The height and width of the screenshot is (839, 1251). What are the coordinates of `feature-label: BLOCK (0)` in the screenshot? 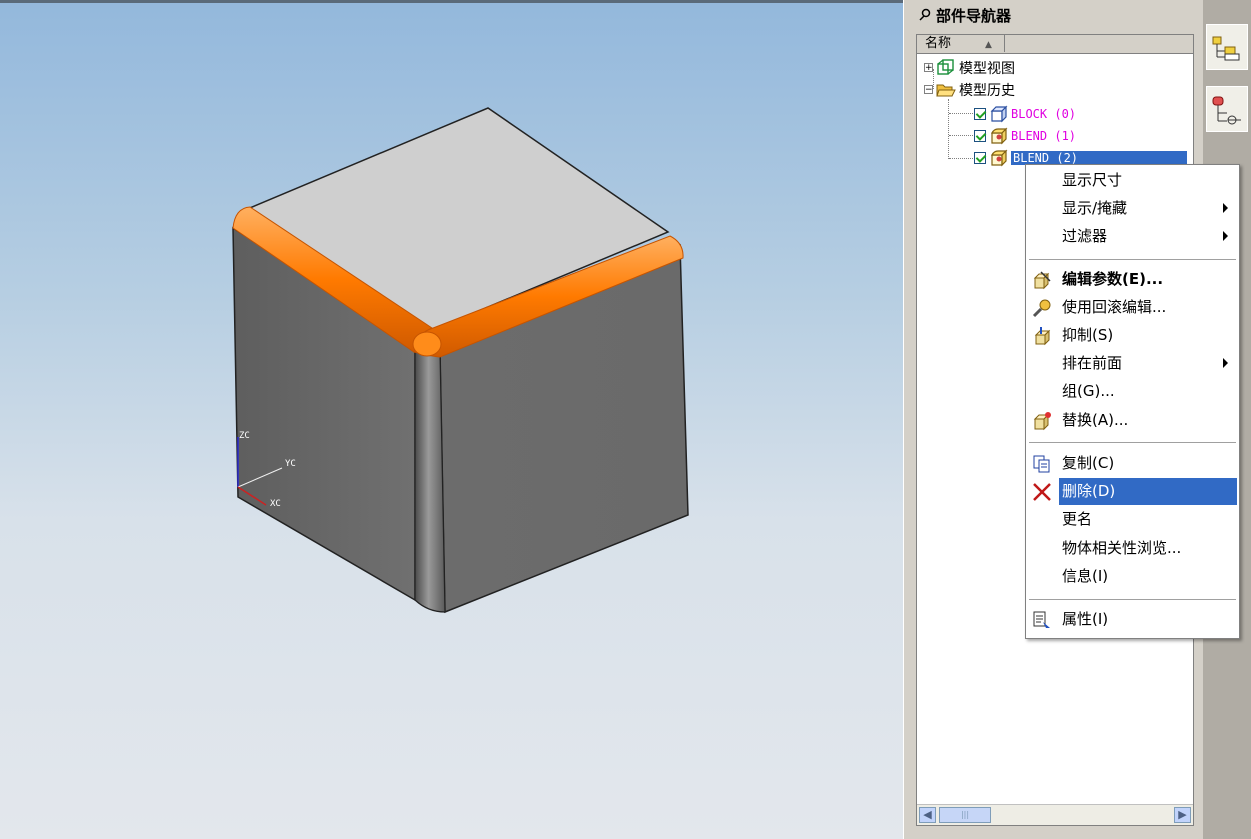 It's located at (1044, 113).